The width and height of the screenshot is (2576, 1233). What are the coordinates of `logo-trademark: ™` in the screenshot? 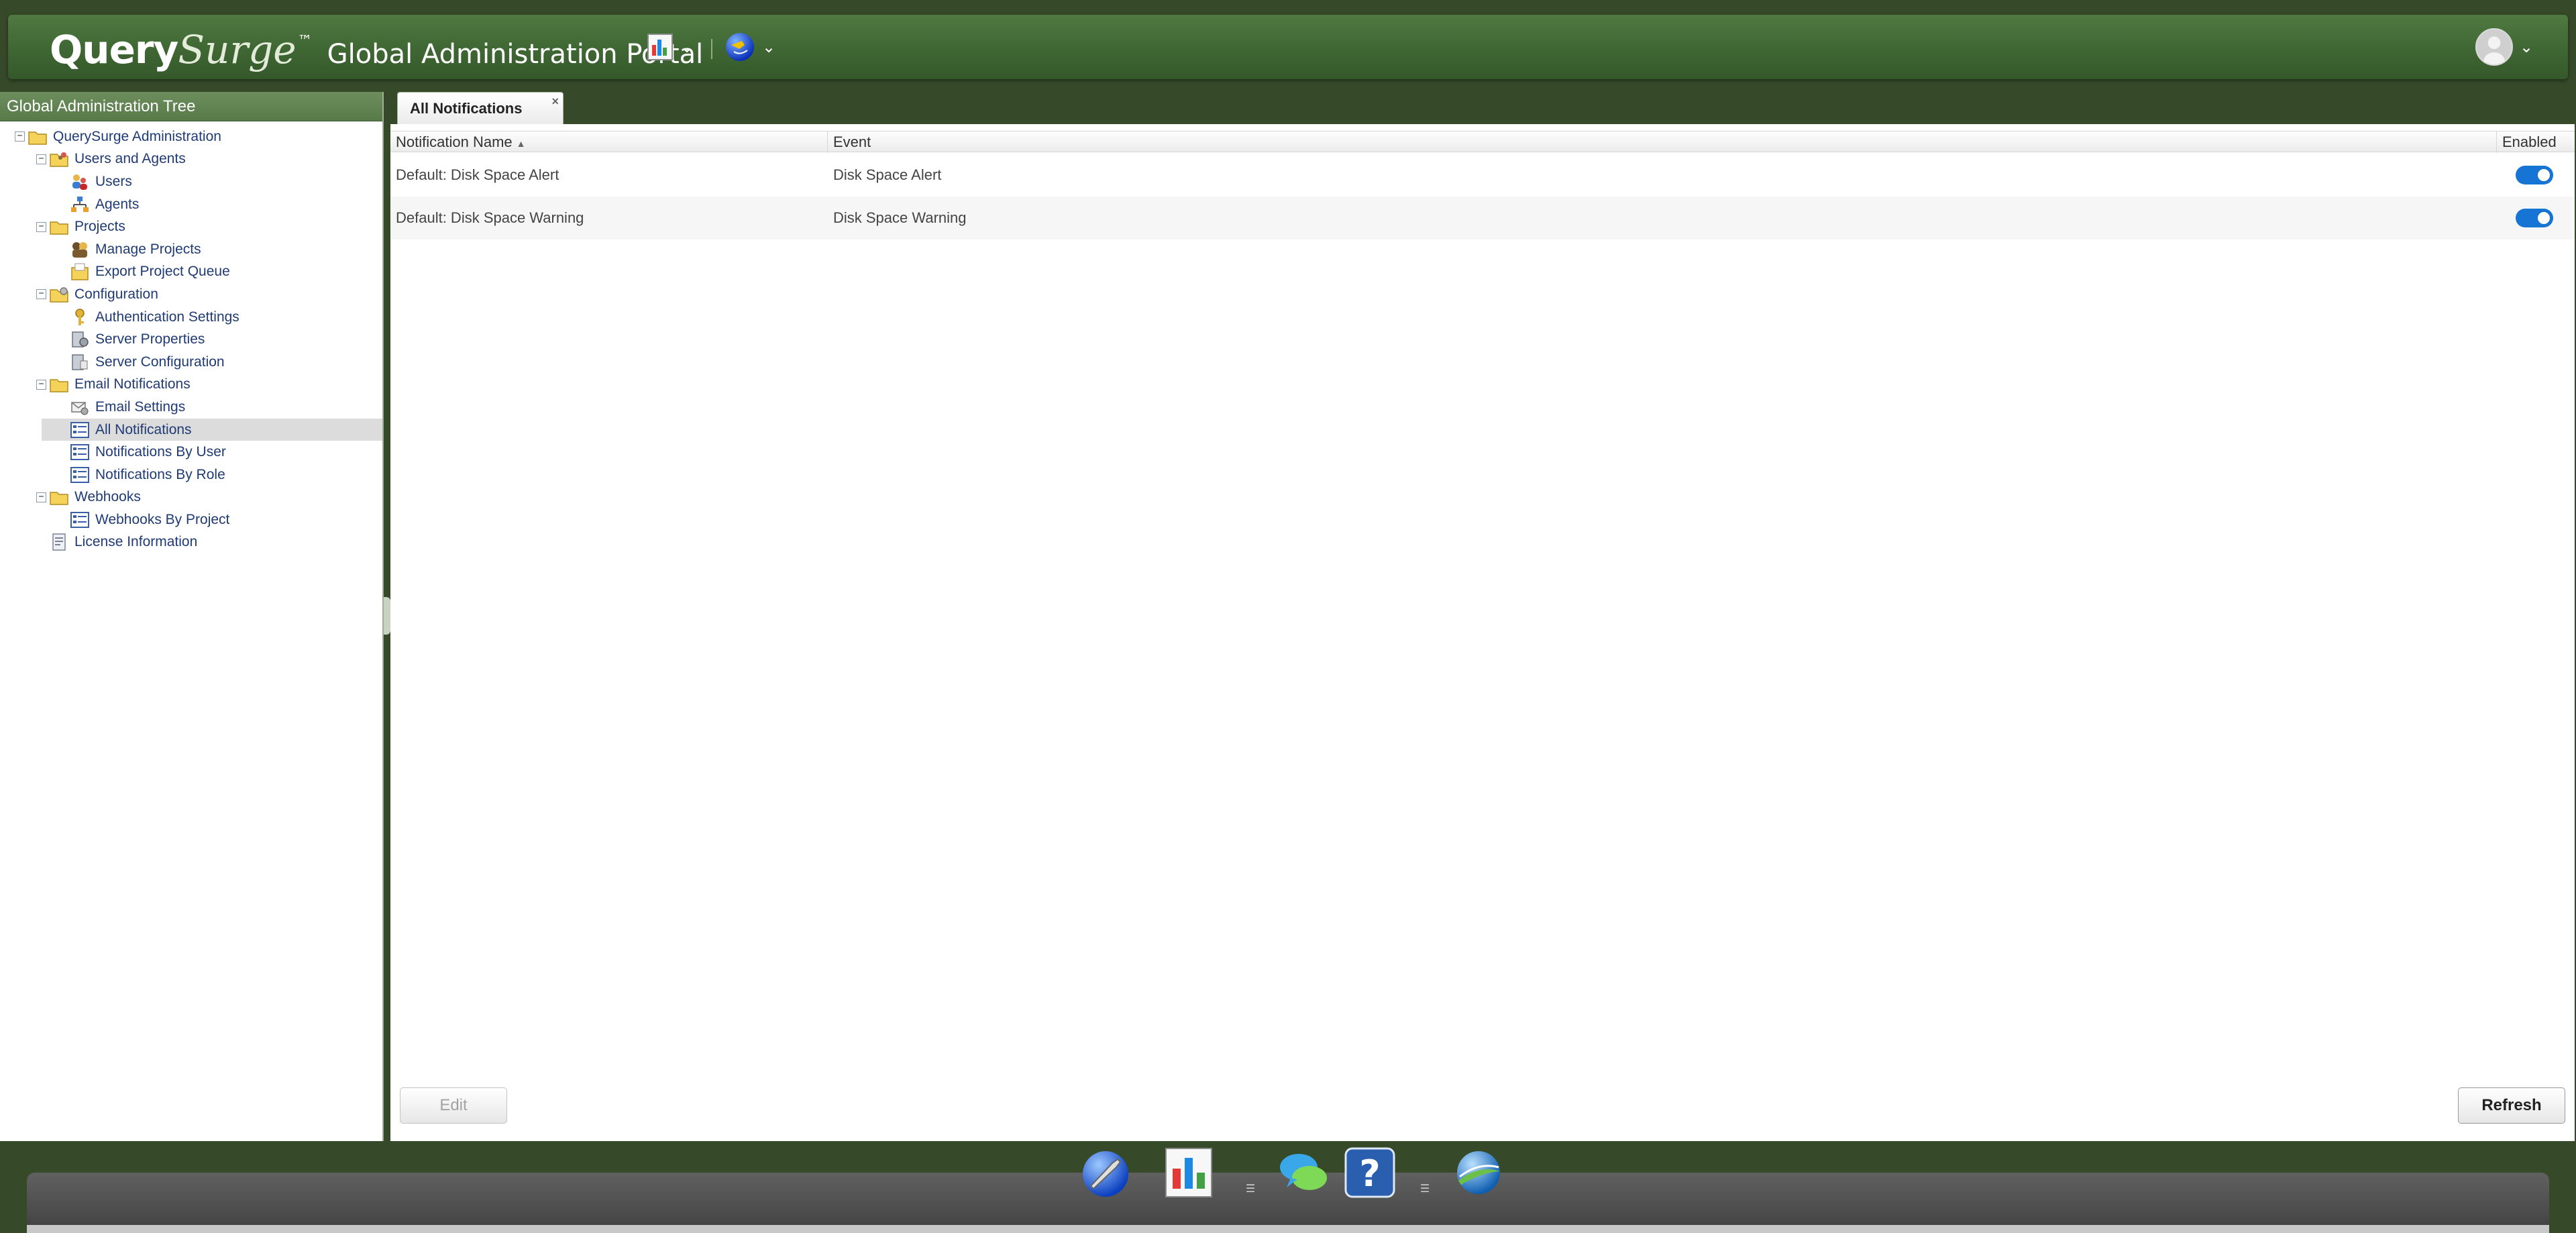 It's located at (305, 42).